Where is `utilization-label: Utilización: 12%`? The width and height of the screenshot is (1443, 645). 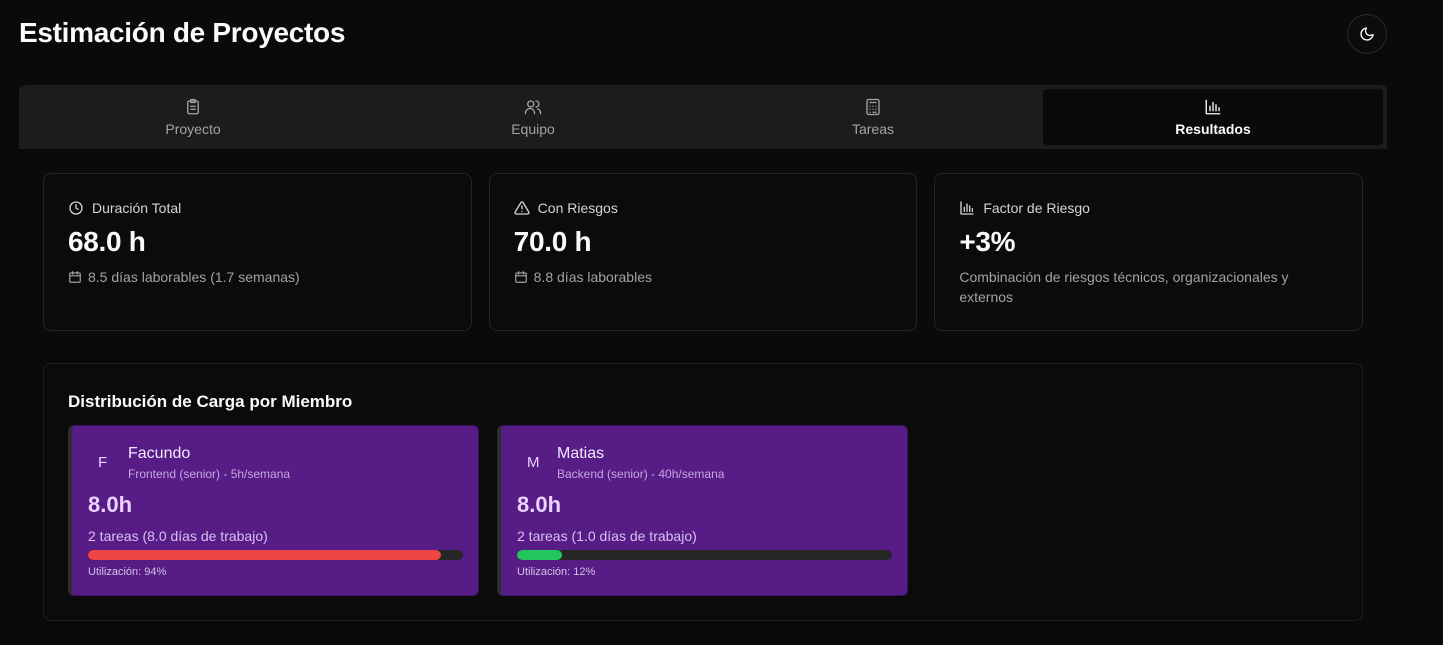 utilization-label: Utilización: 12% is located at coordinates (556, 572).